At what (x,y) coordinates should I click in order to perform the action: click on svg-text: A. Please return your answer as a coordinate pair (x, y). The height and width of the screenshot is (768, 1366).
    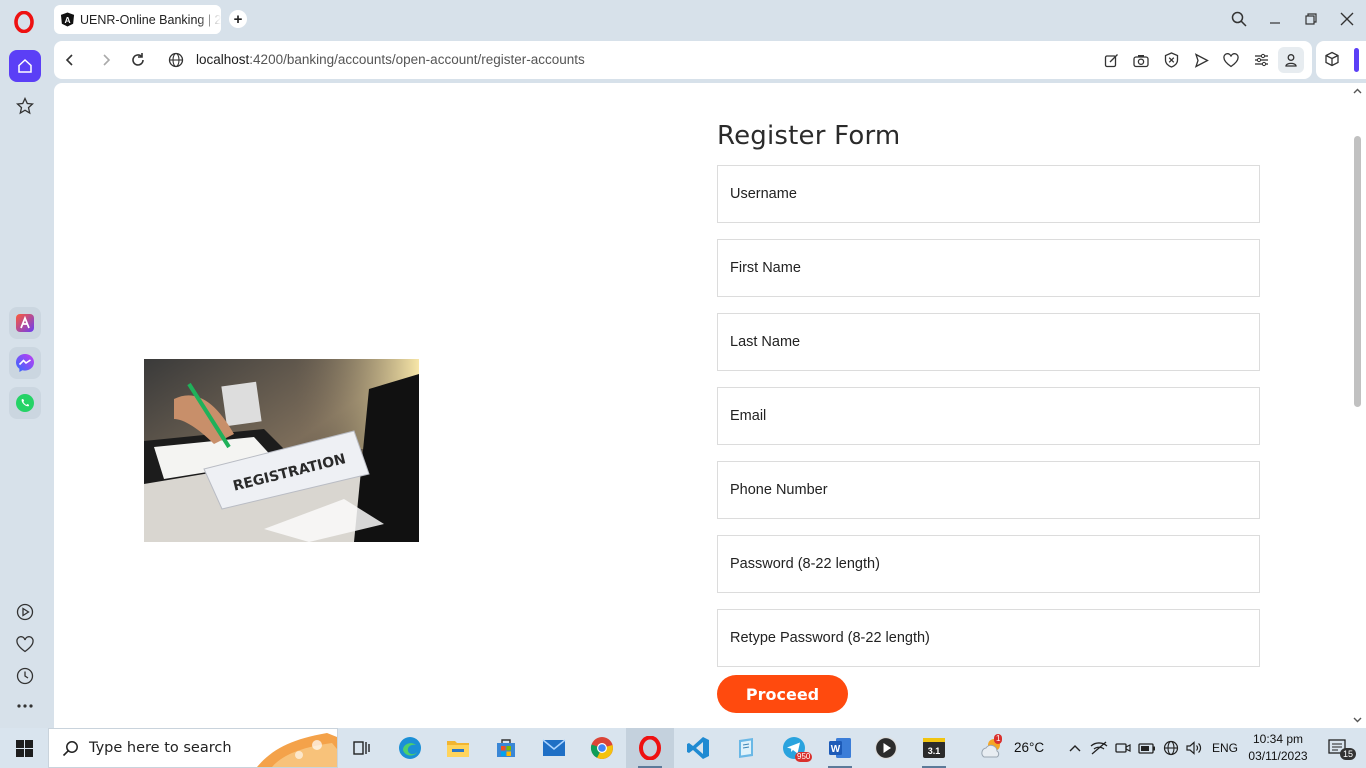
    Looking at the image, I should click on (67, 20).